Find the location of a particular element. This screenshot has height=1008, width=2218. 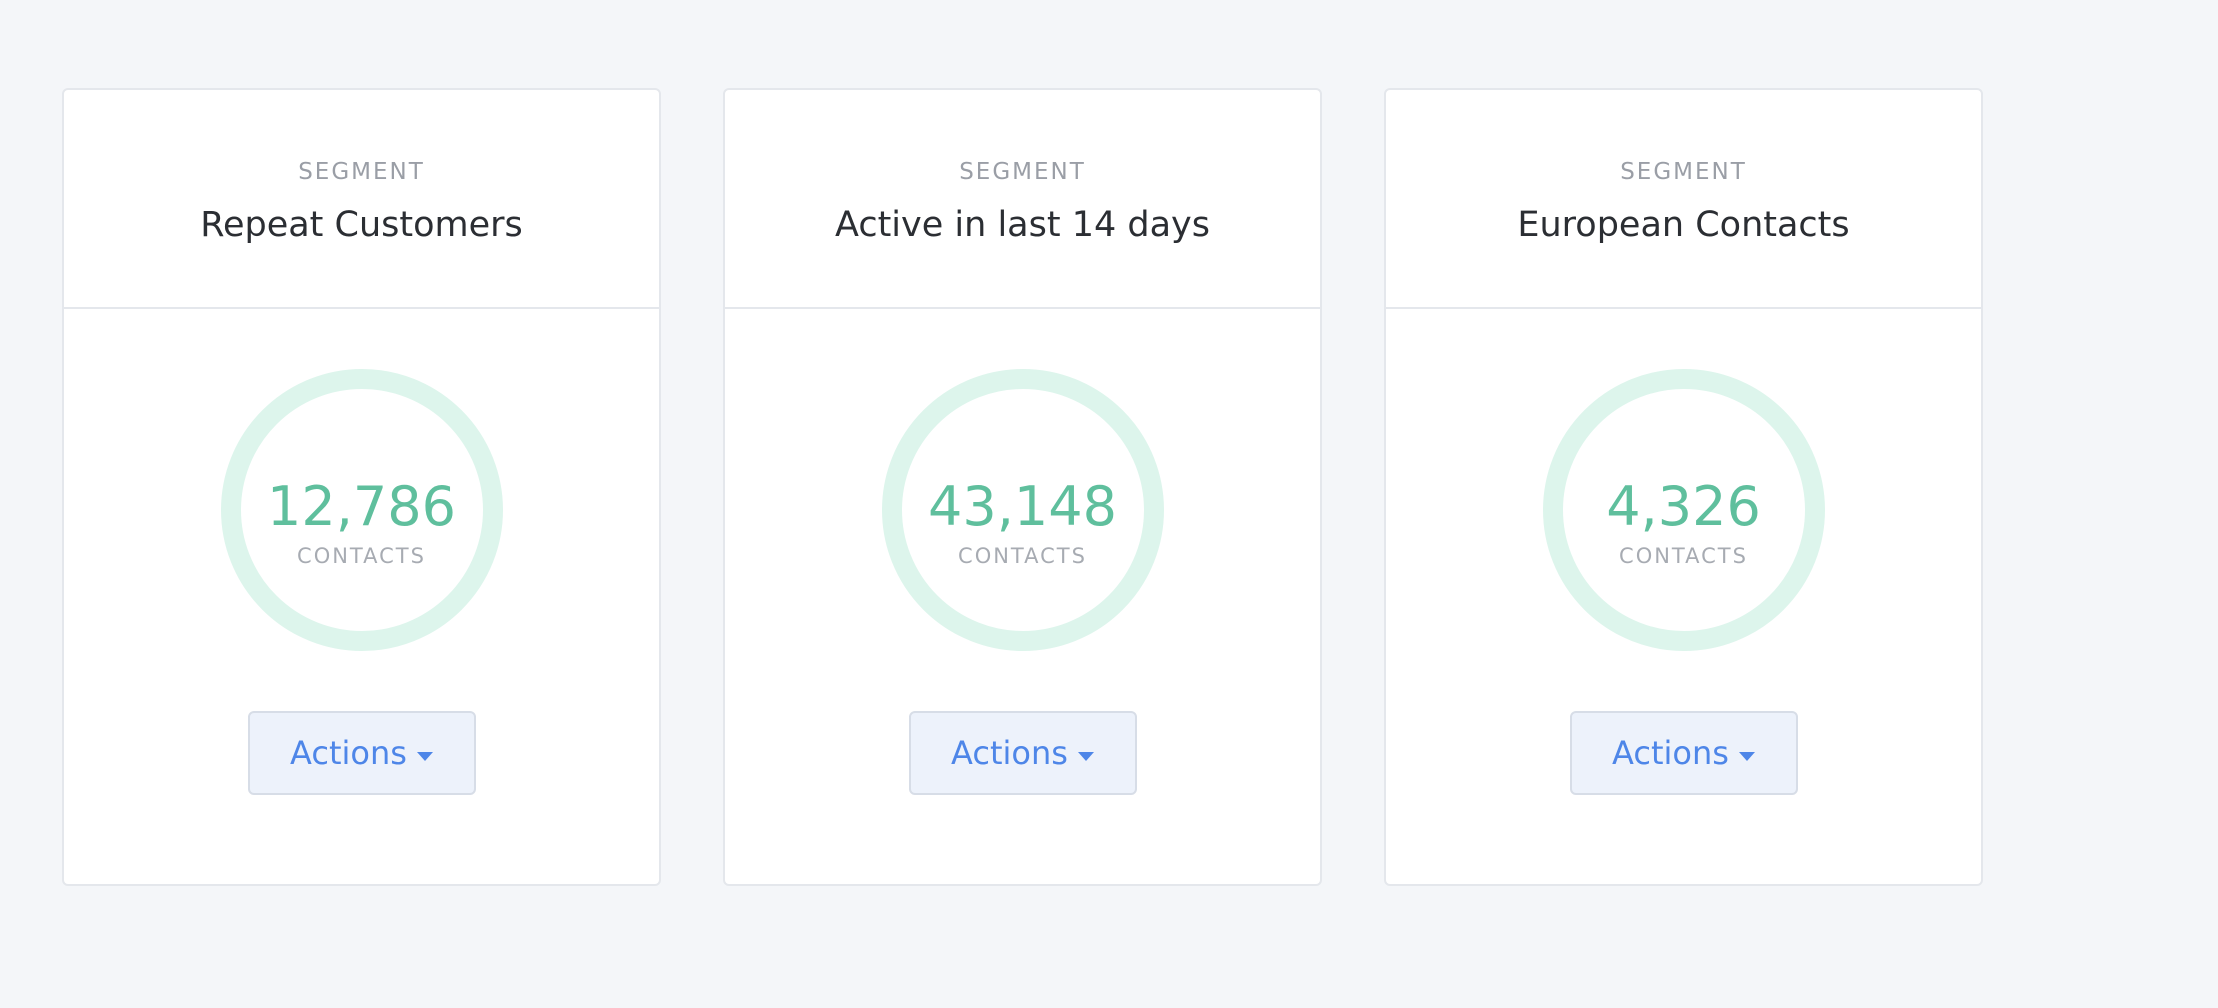

segment-card-header: SEGMENT European Contacts is located at coordinates (1683, 199).